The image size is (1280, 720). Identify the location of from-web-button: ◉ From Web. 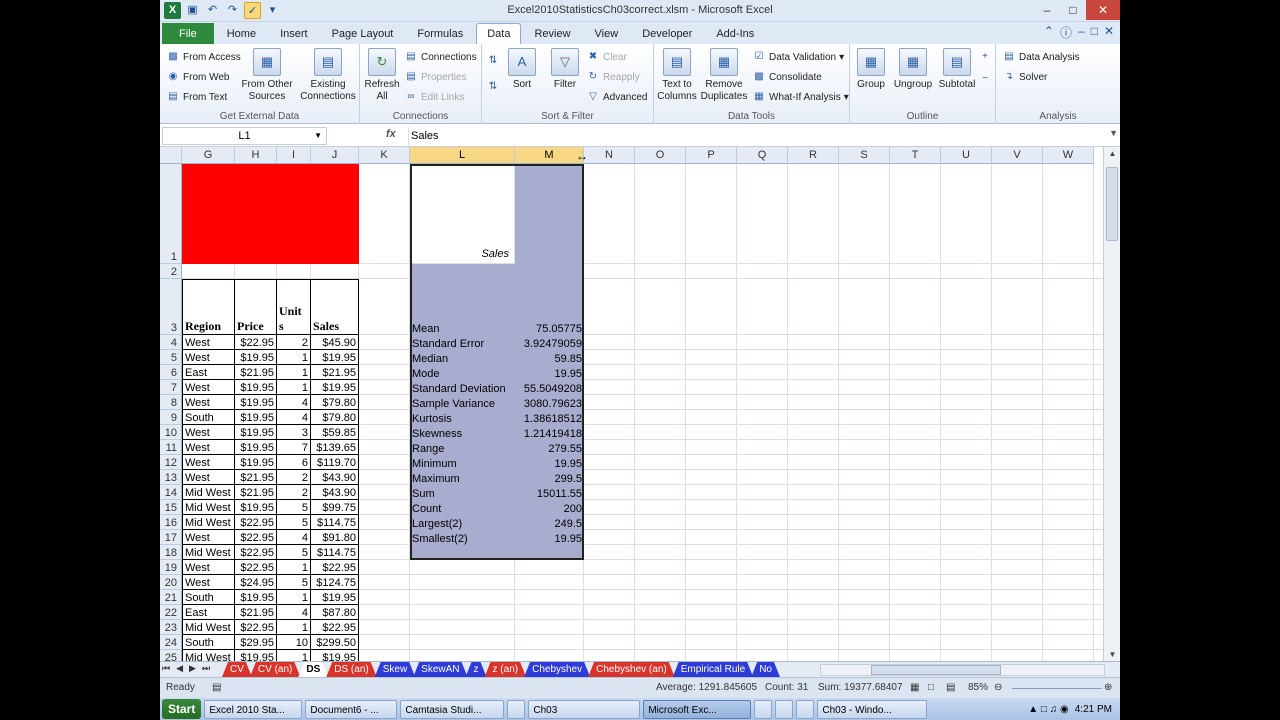
(198, 77).